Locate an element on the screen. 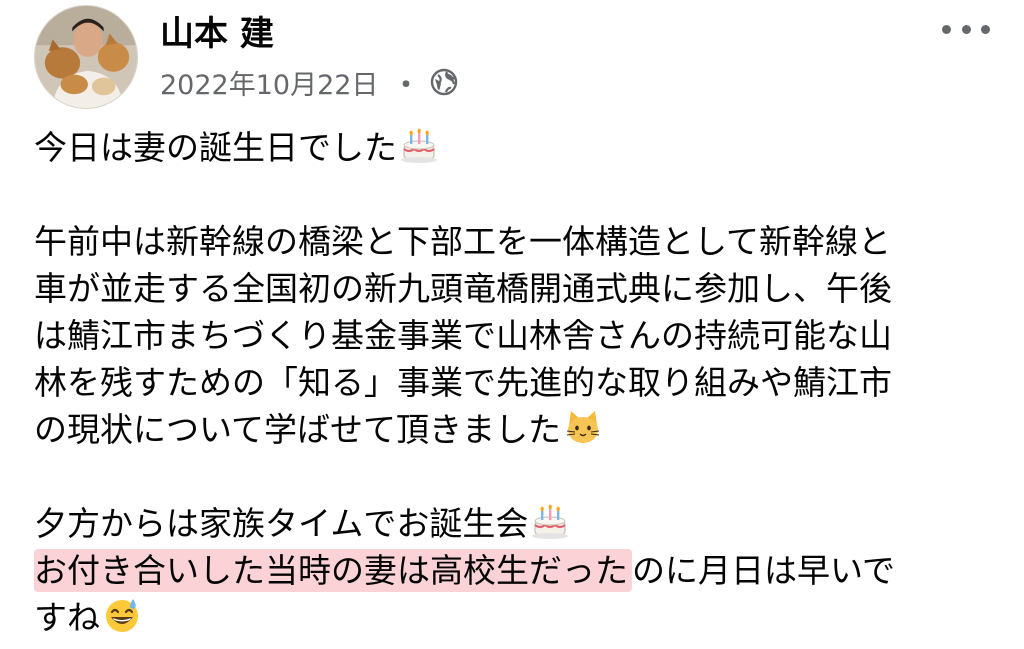 The height and width of the screenshot is (649, 1024). post-meta: 2022年10月22日 ・ is located at coordinates (309, 82).